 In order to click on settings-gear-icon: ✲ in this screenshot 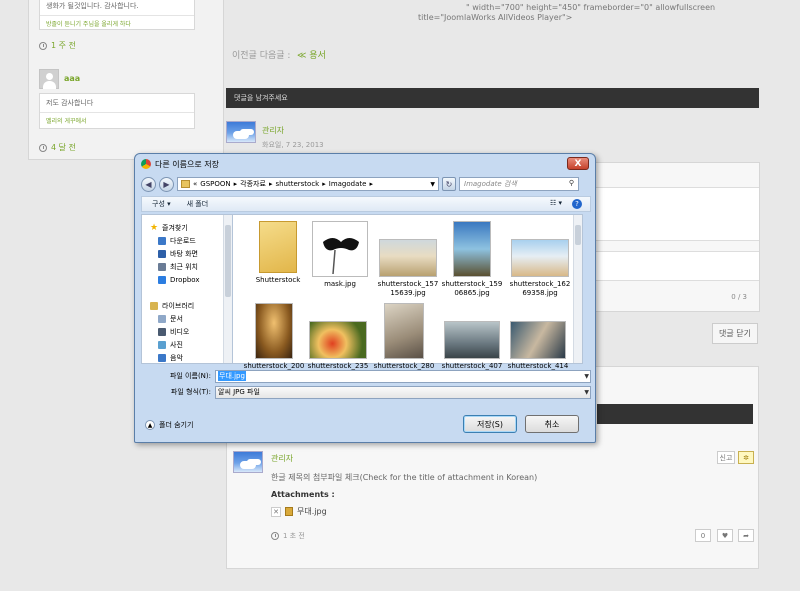, I will do `click(746, 457)`.